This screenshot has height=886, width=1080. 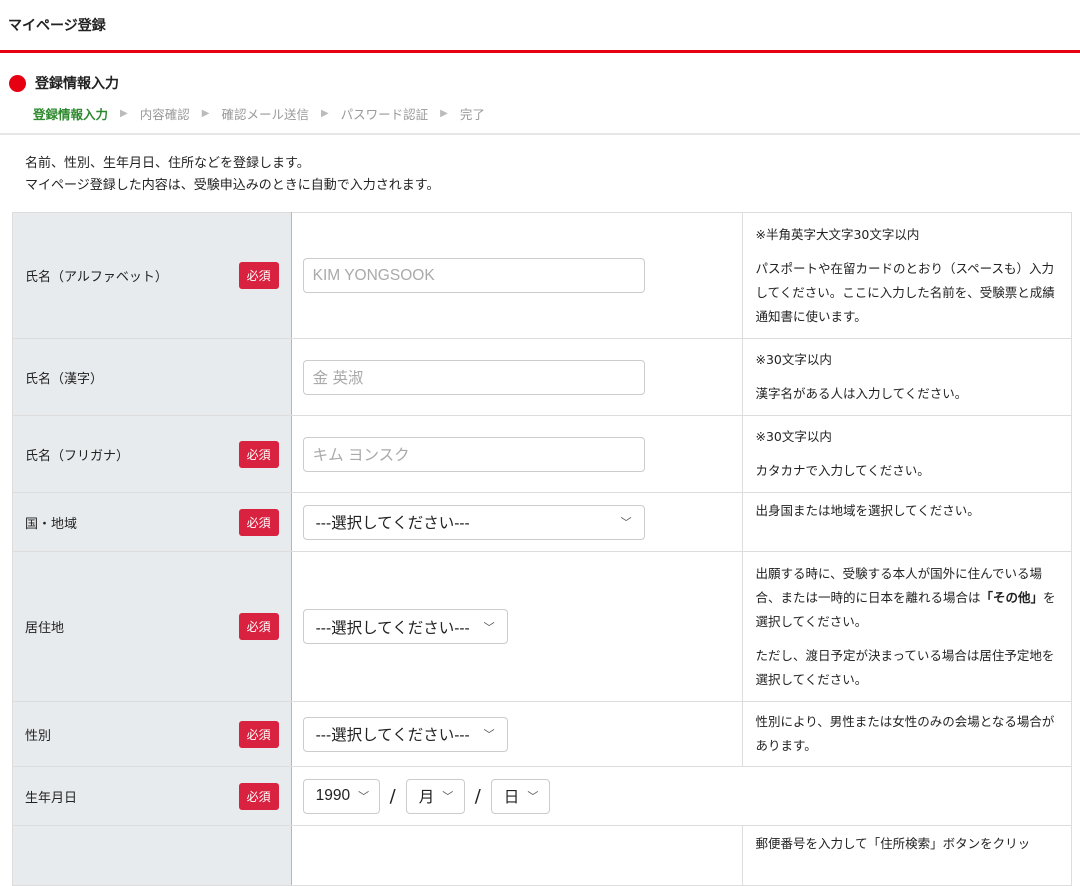 I want to click on select-value: 1990, so click(x=333, y=795).